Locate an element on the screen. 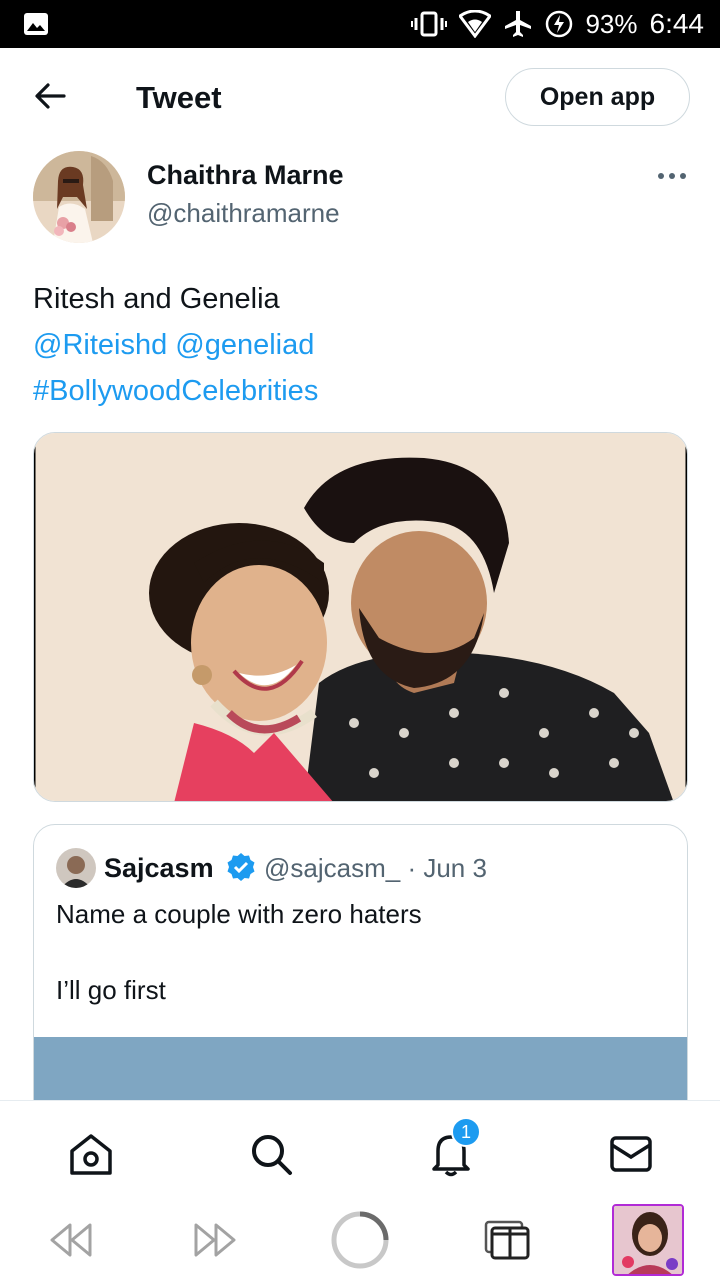 This screenshot has height=1280, width=720. open-app-button: Open app is located at coordinates (597, 97).